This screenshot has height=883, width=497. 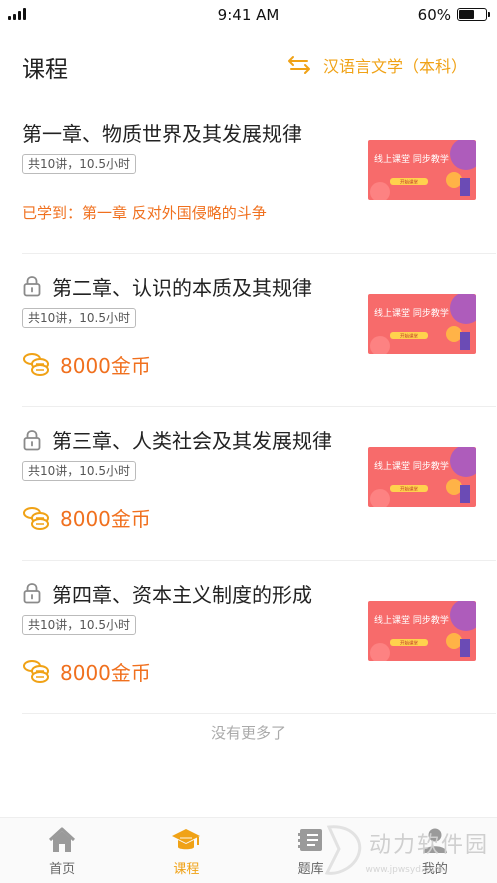 I want to click on course-title: 第三章、人类社会及其发展规律, so click(x=192, y=441).